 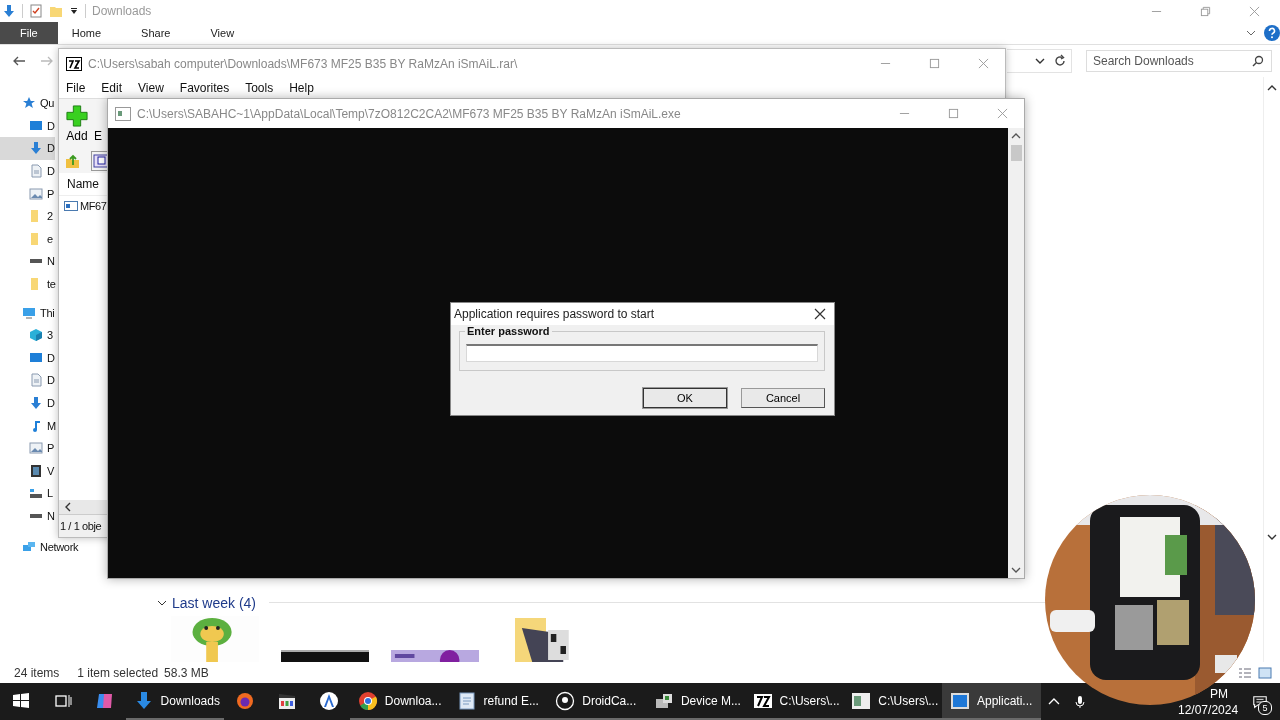 I want to click on sidebar-item: V, so click(x=27, y=471).